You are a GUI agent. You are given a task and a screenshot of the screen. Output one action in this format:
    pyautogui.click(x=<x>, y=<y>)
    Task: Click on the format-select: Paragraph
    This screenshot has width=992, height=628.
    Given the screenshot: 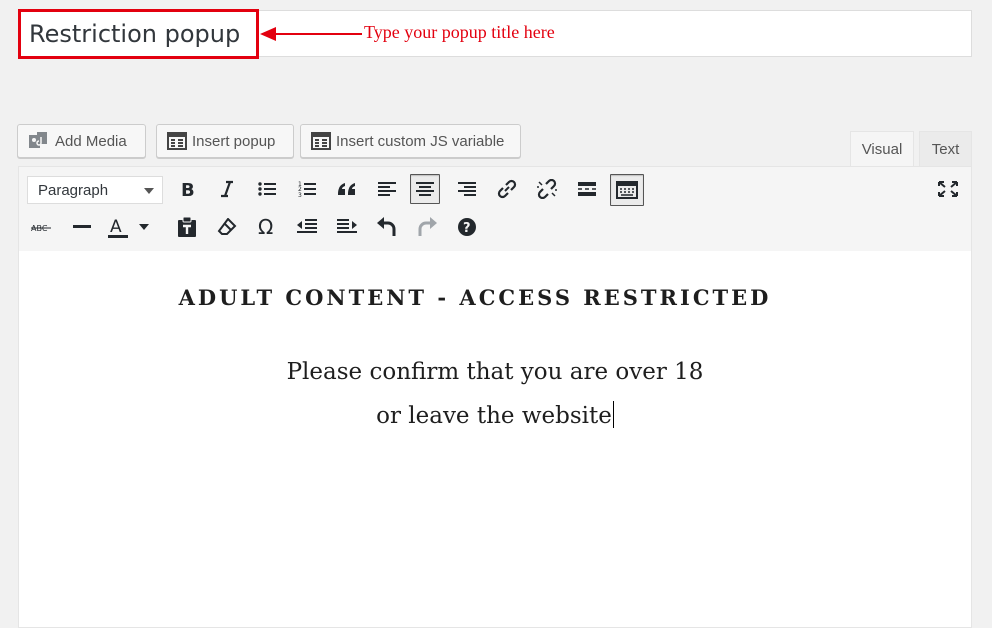 What is the action you would take?
    pyautogui.click(x=95, y=190)
    